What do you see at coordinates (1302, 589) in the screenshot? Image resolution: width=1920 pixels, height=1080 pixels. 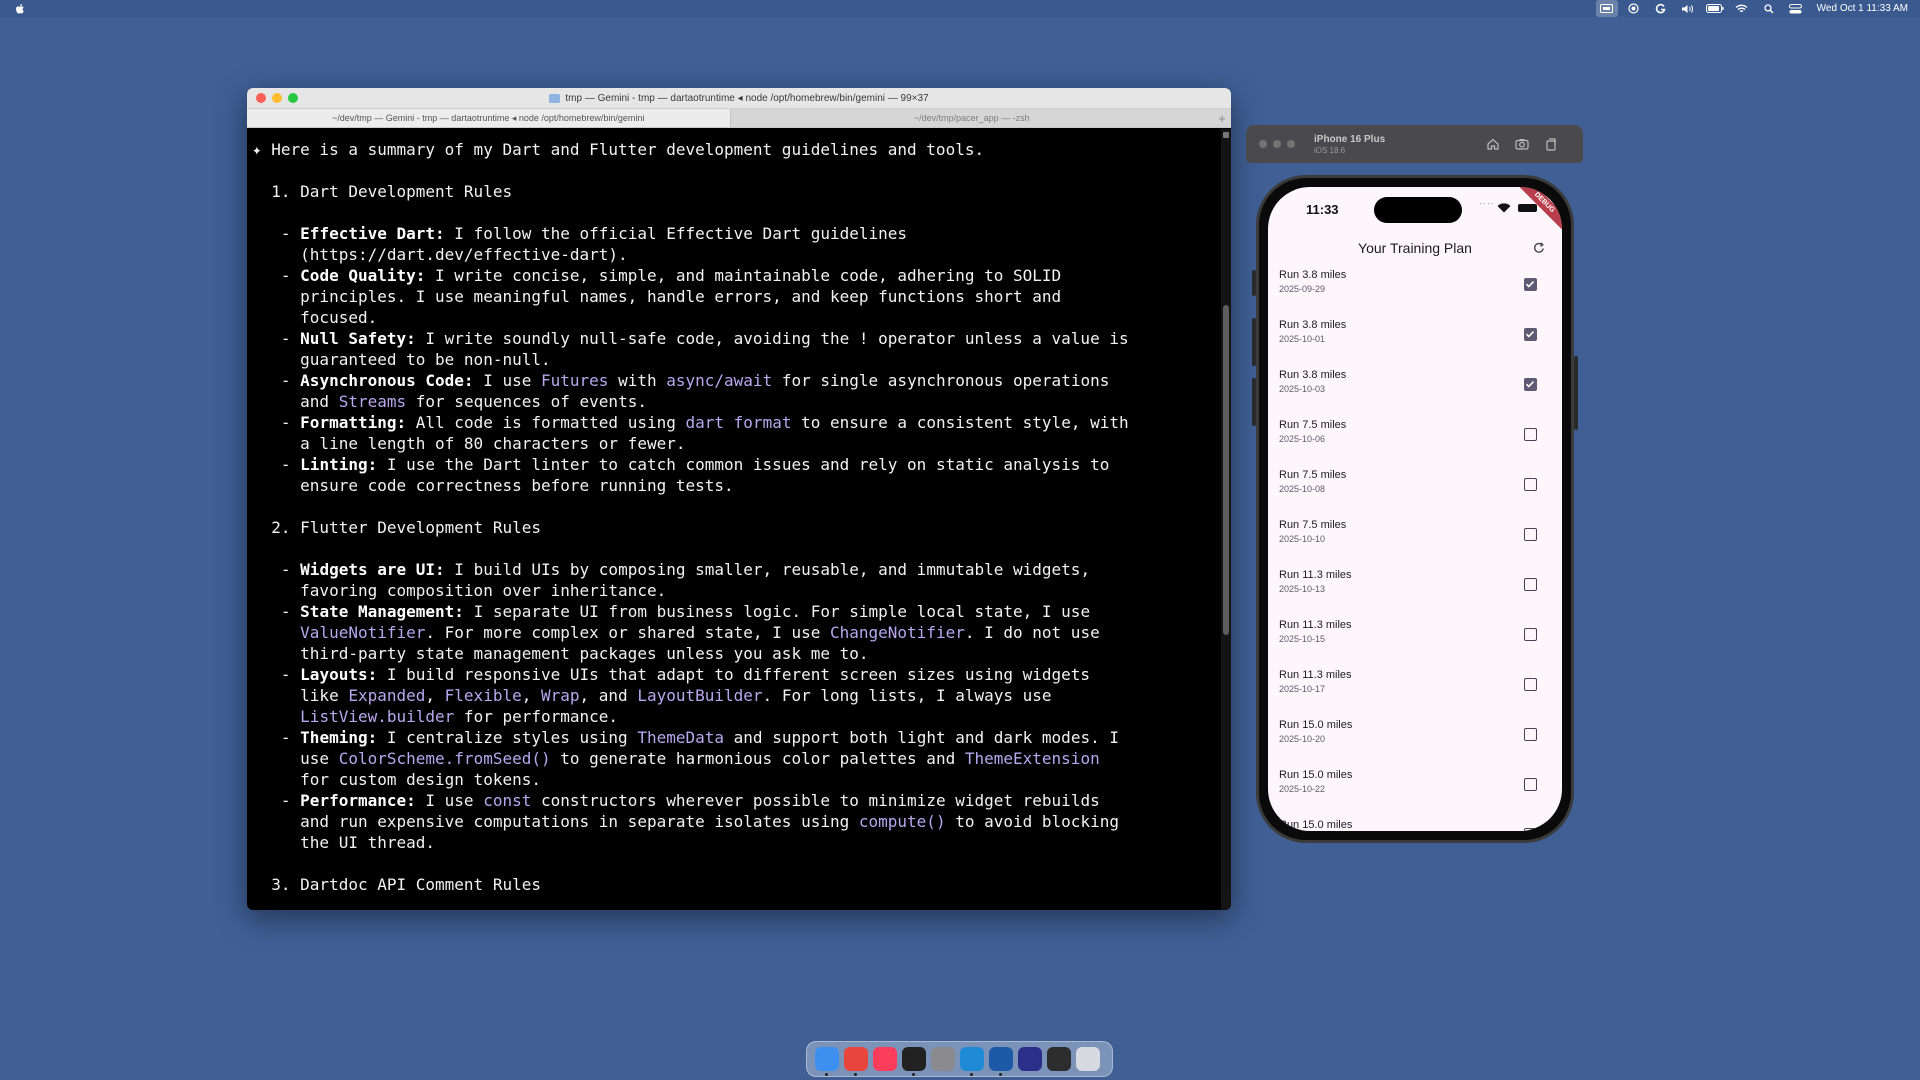 I see `workout-date: 2025-10-13` at bounding box center [1302, 589].